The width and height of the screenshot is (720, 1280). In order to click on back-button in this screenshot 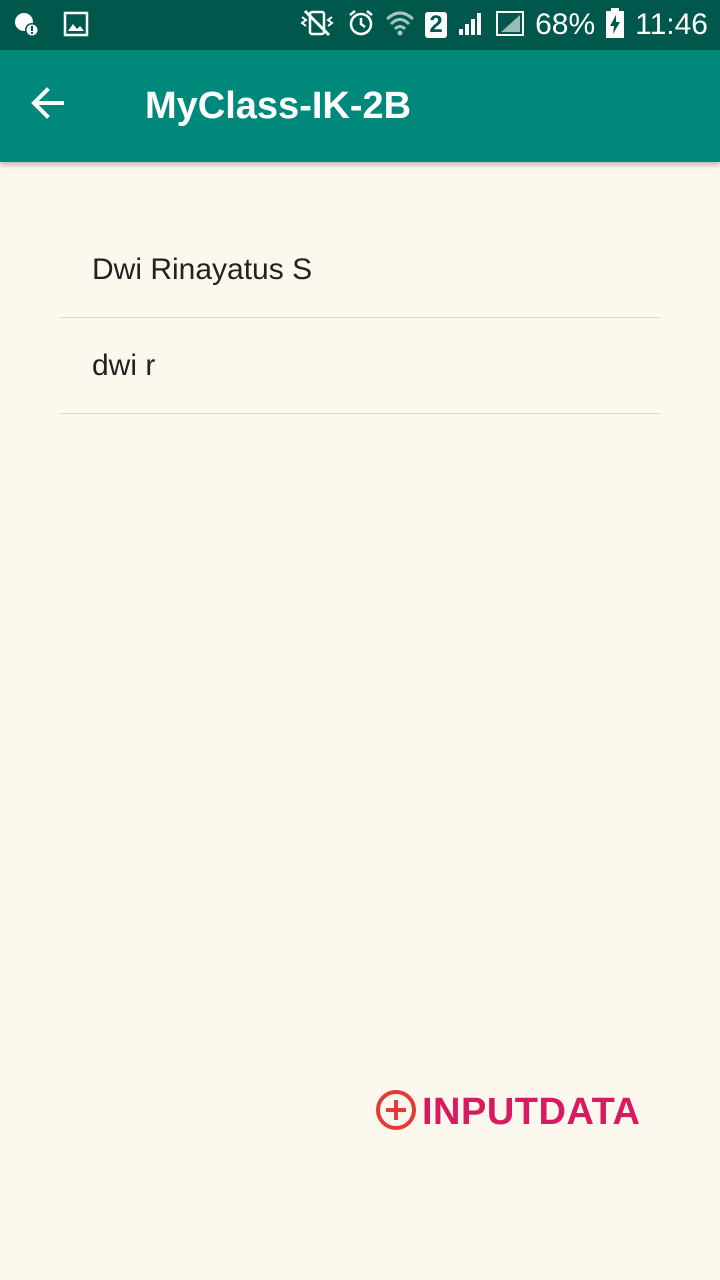, I will do `click(48, 105)`.